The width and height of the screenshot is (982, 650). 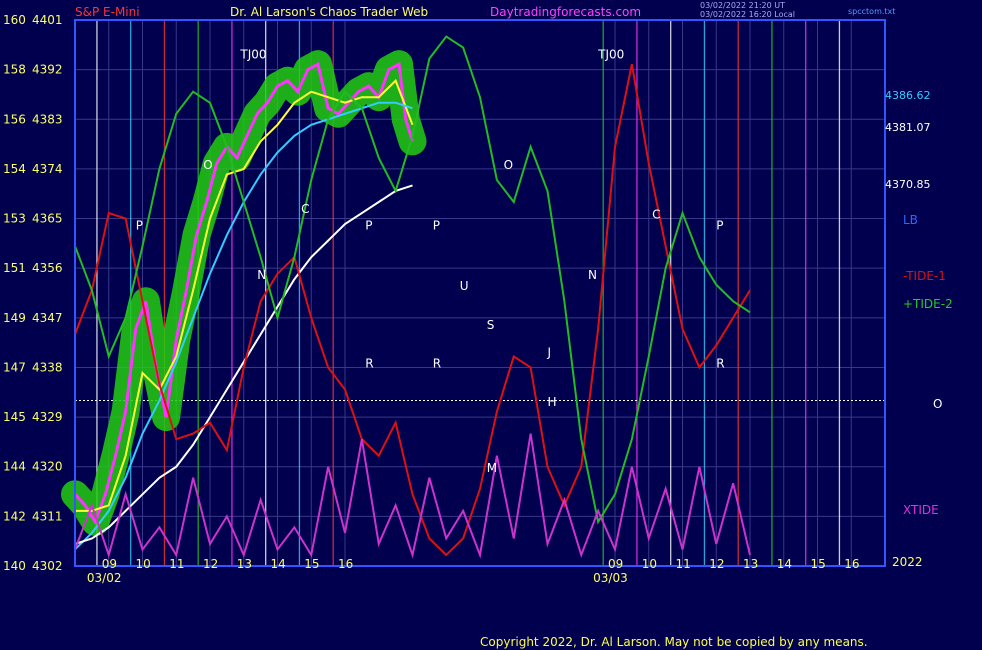 What do you see at coordinates (47, 219) in the screenshot?
I see `y-tick-price: 4365` at bounding box center [47, 219].